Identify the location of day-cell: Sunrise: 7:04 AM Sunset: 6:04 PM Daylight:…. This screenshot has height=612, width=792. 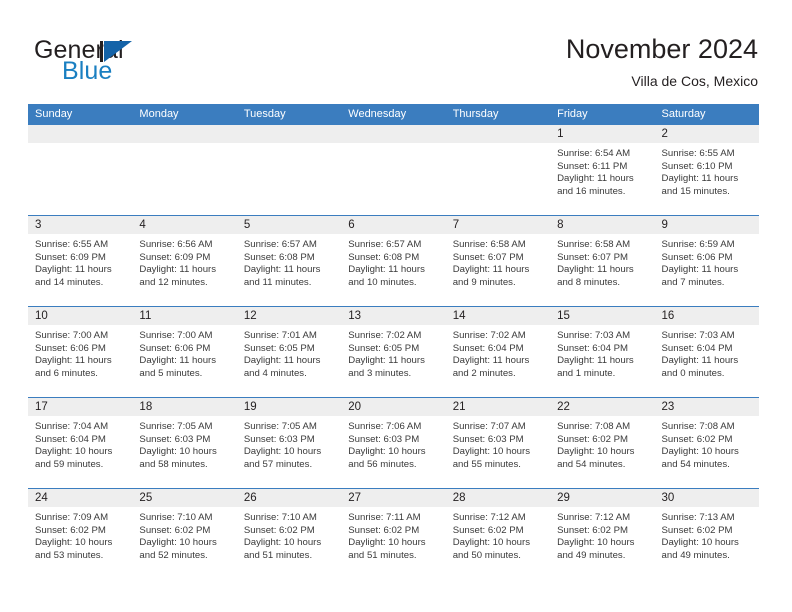
(80, 452).